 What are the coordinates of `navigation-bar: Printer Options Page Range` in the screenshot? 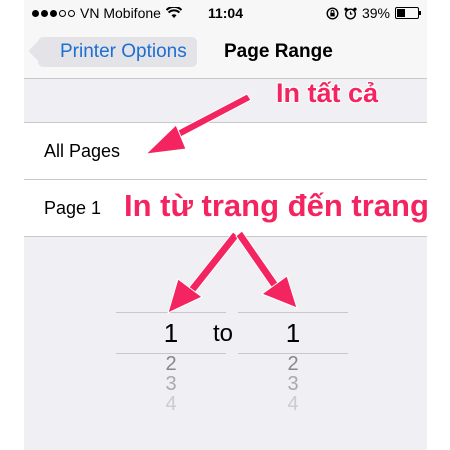 It's located at (225, 52).